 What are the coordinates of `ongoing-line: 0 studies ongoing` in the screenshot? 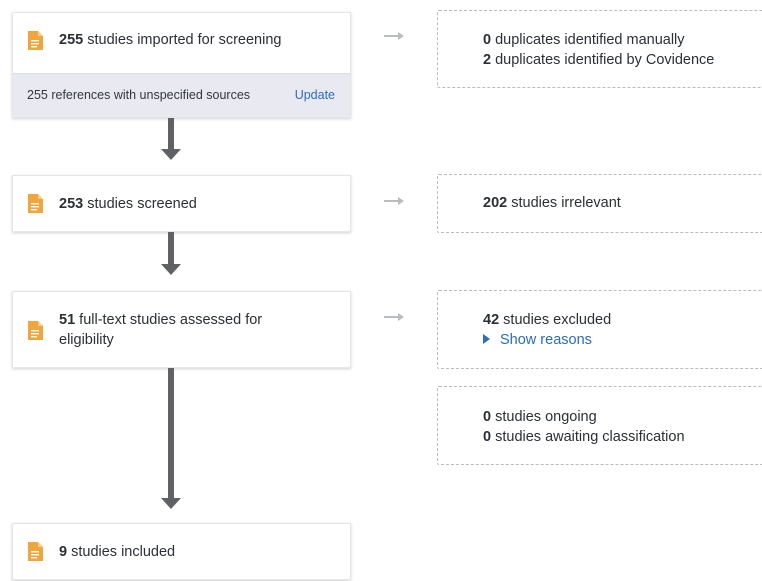 It's located at (540, 417).